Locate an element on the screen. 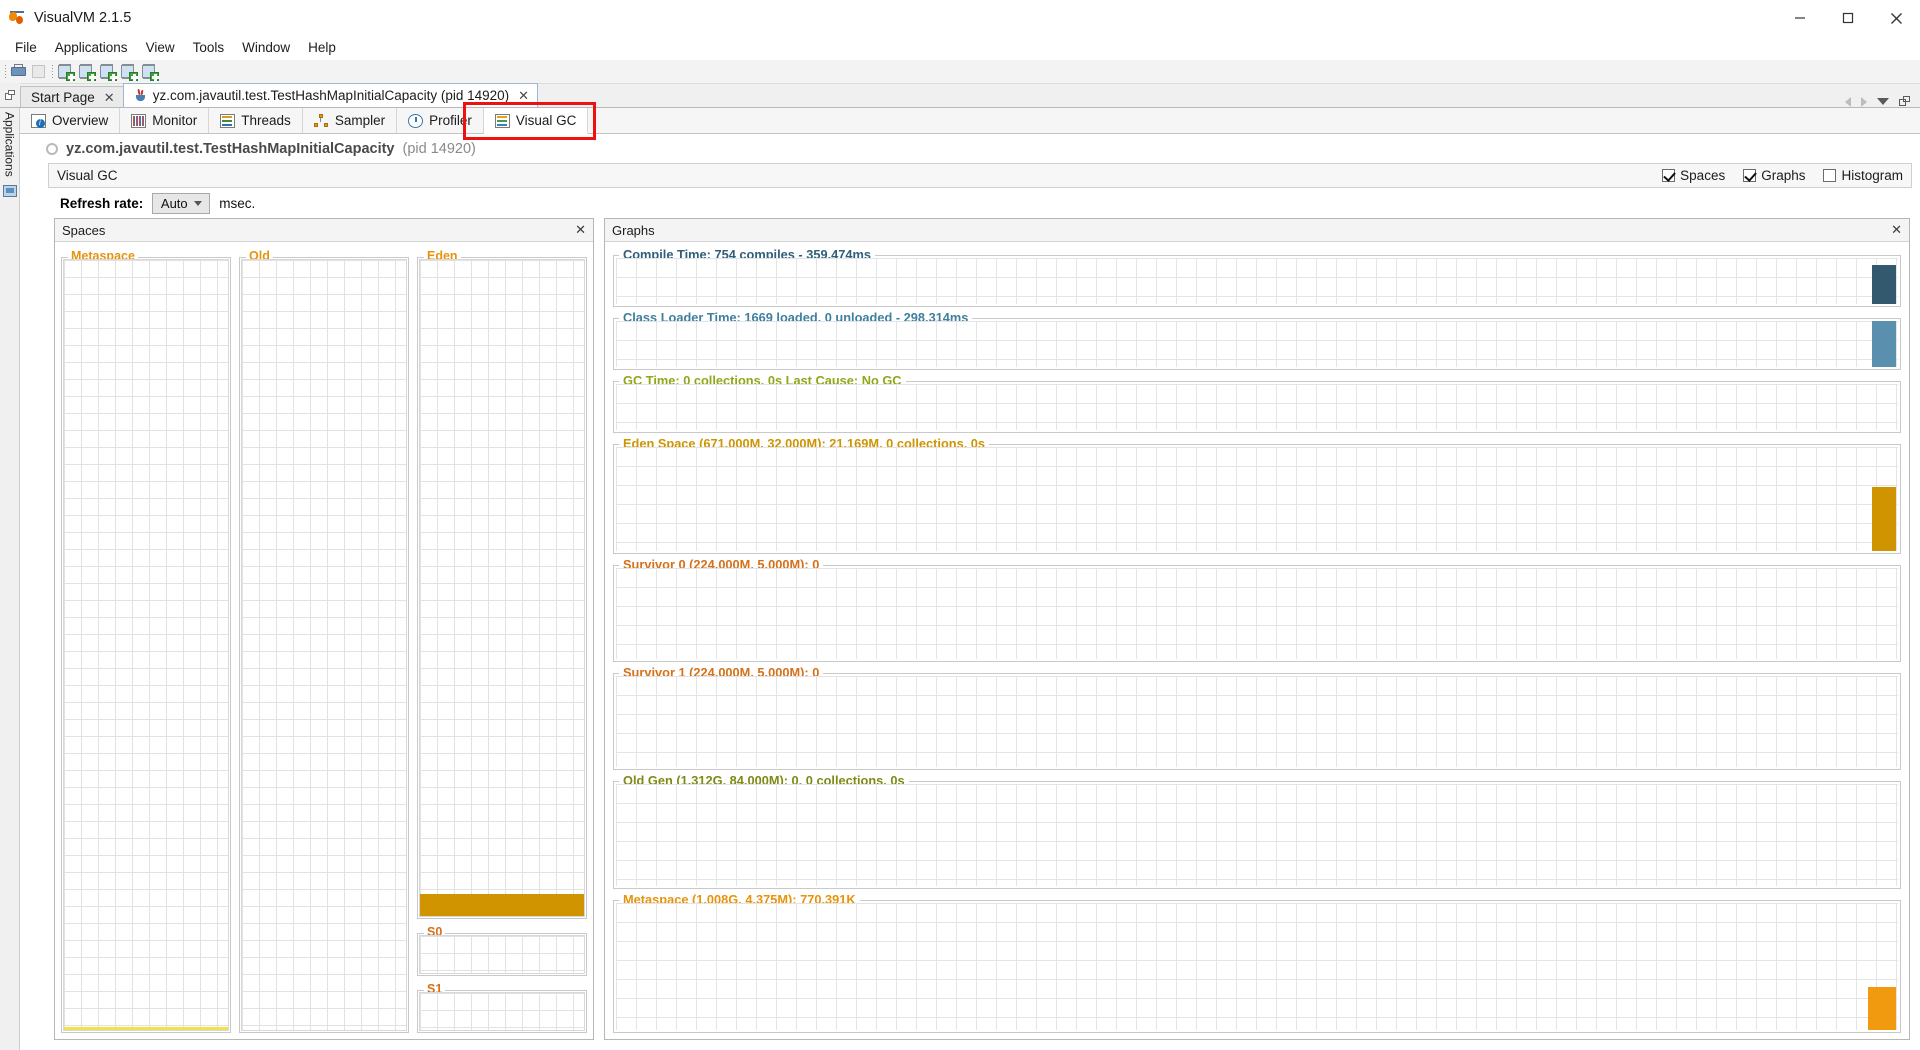  graph-survivor-0: Survivor 0 (224.000M, 5.000M): 0 is located at coordinates (1257, 609).